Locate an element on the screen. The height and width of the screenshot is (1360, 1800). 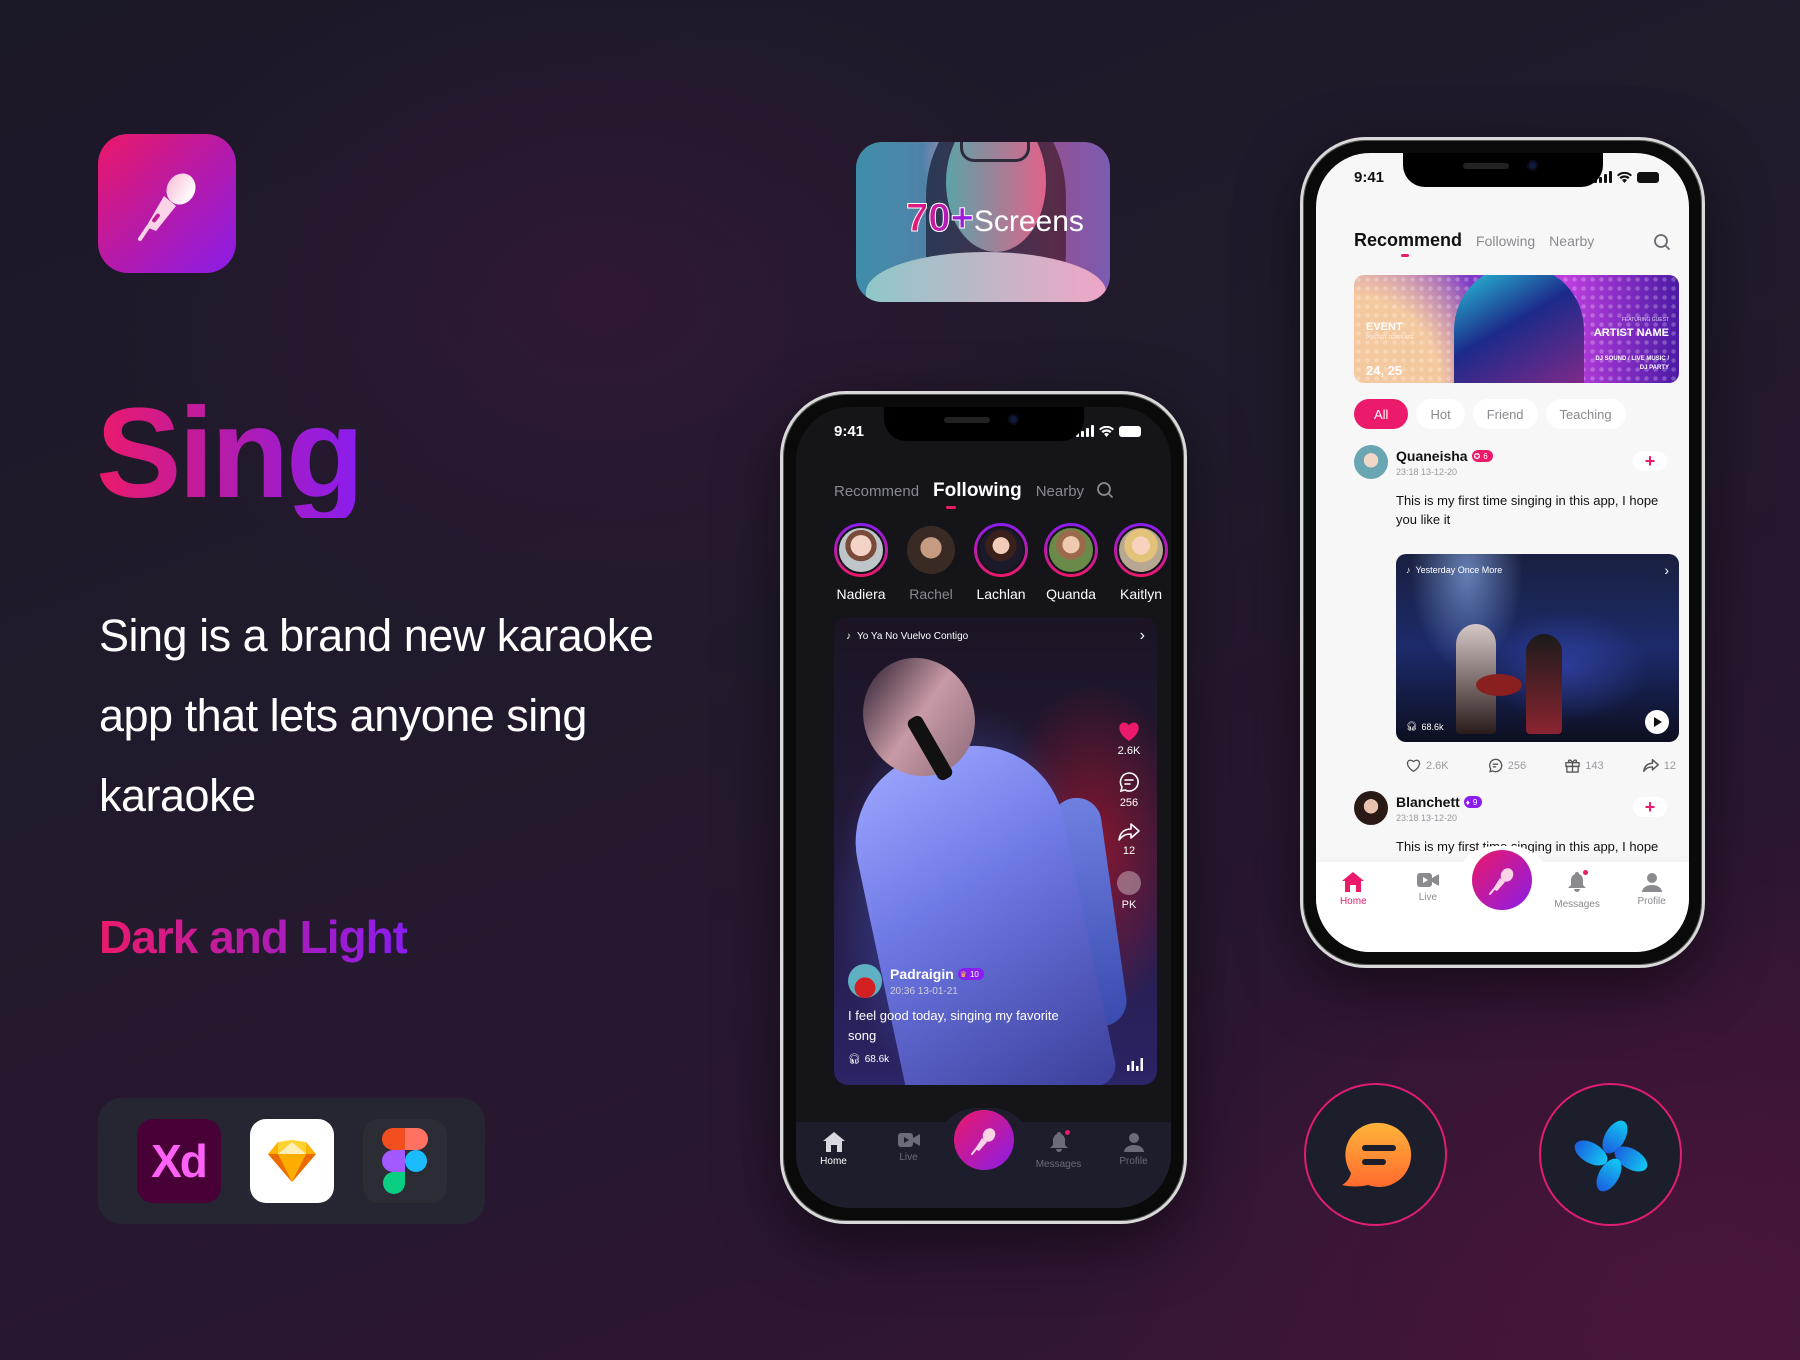
nav-label: Messages is located at coordinates (1577, 904).